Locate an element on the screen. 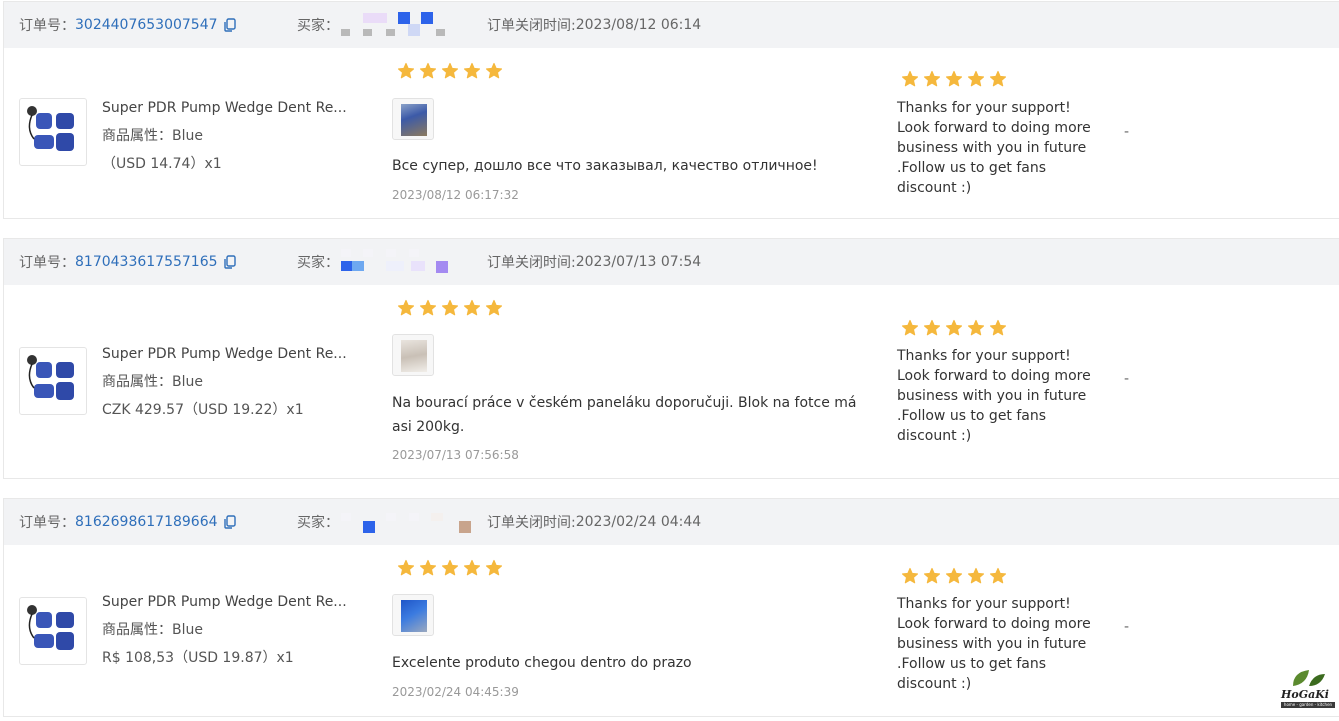 The height and width of the screenshot is (721, 1339). order-number-link: 8170433617557165 is located at coordinates (146, 262).